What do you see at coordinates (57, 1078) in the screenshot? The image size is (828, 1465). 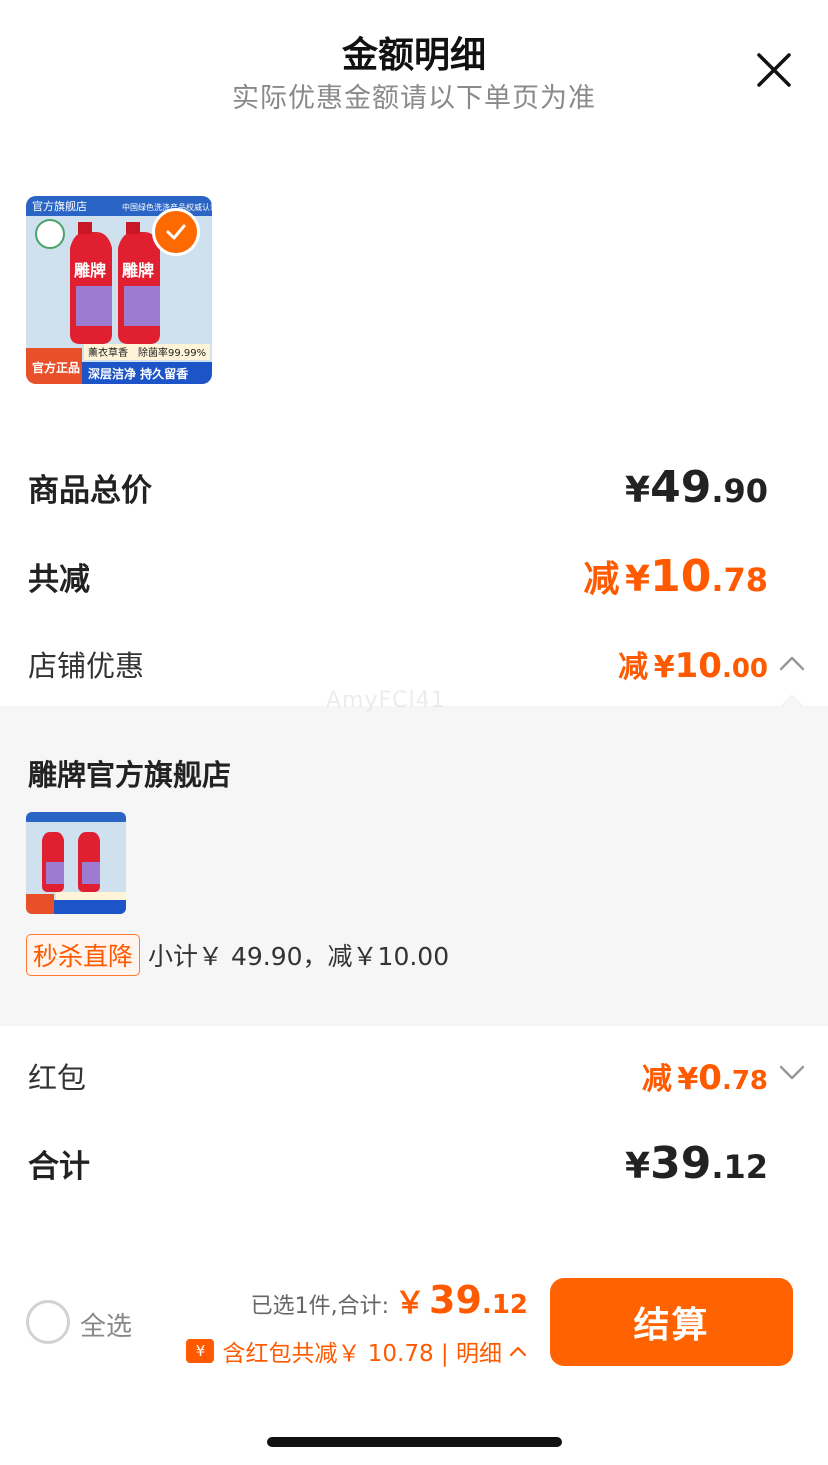 I see `red-packet-label: 红包` at bounding box center [57, 1078].